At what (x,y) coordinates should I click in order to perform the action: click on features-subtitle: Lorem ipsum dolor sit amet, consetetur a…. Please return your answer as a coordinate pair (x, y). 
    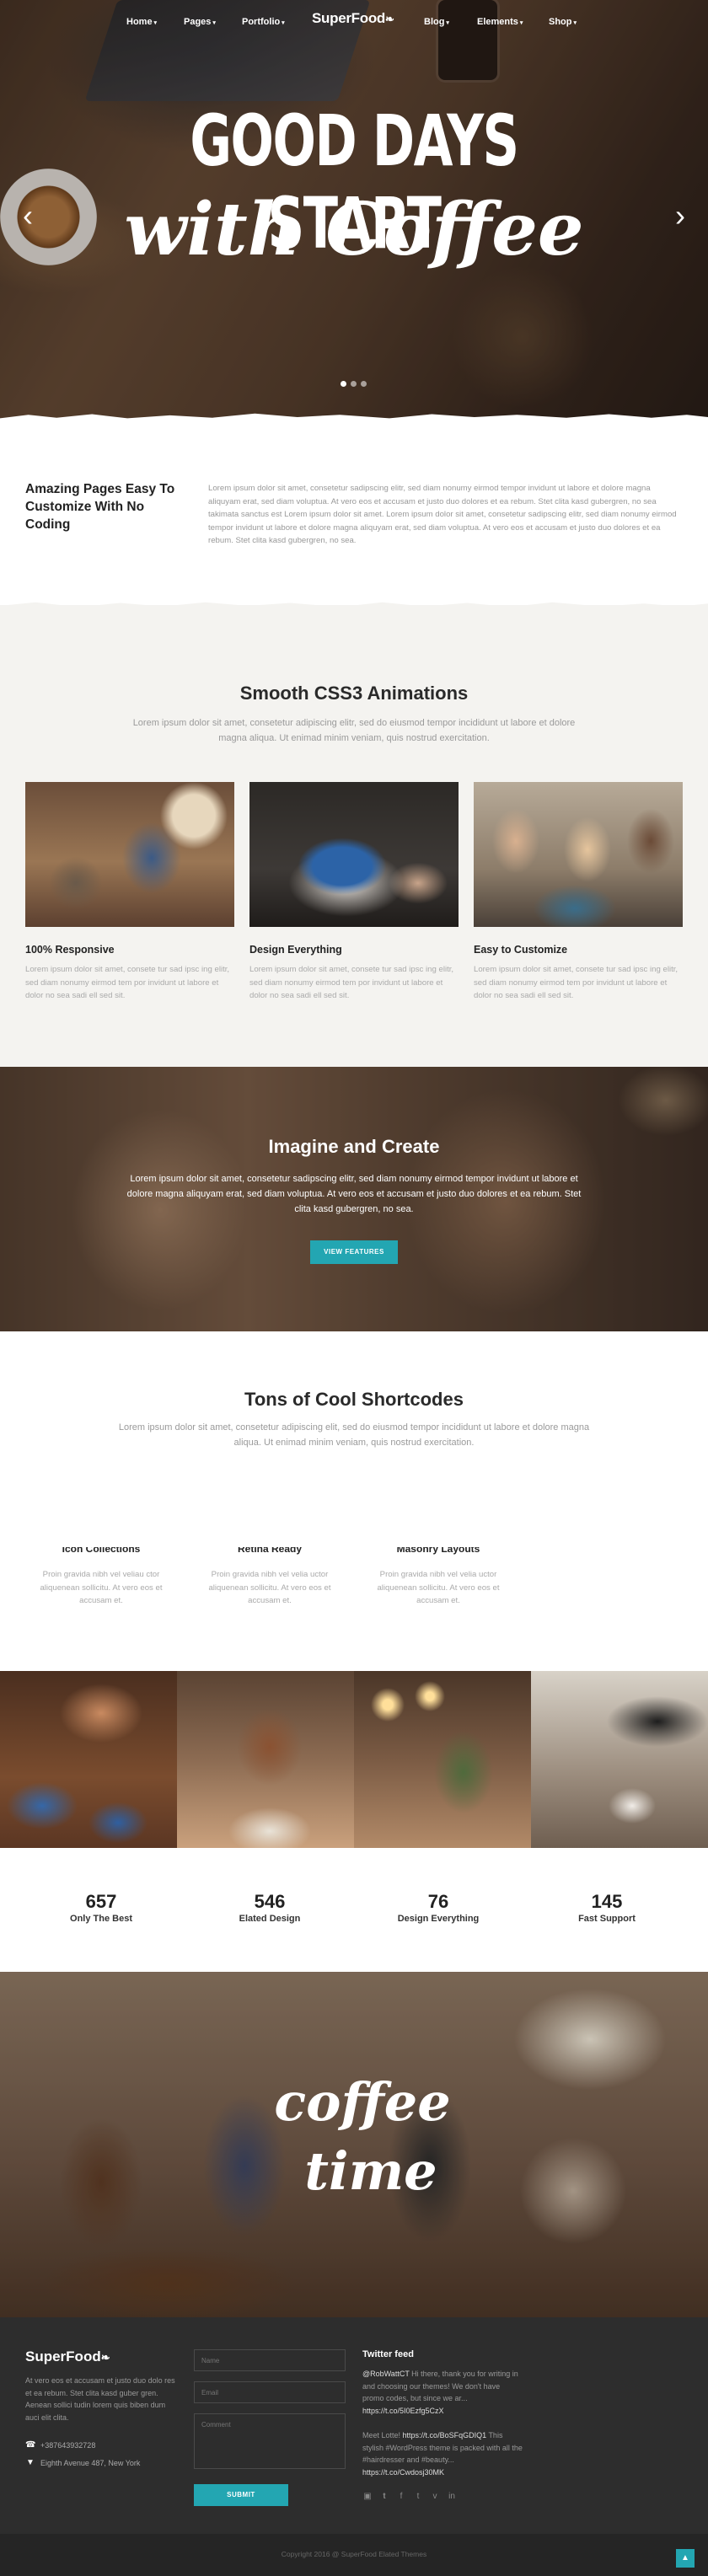
    Looking at the image, I should click on (354, 730).